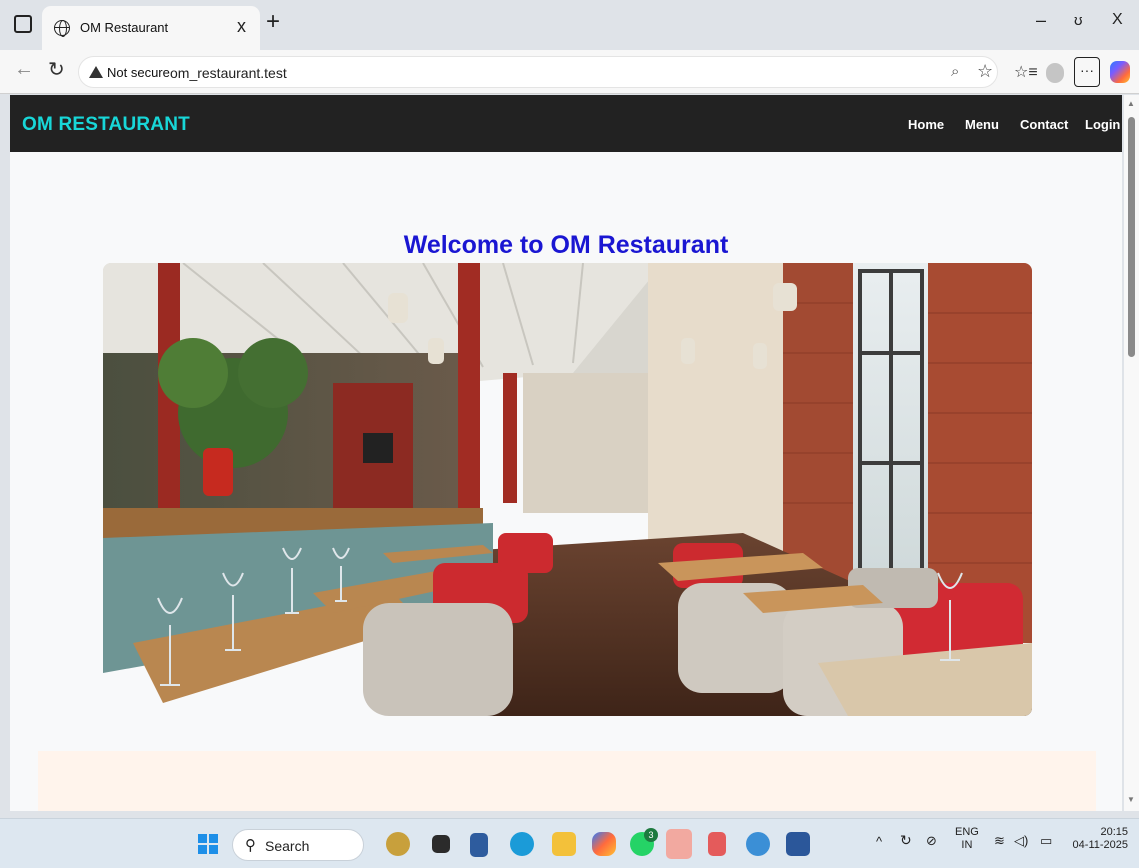 The height and width of the screenshot is (868, 1139). I want to click on copilot-taskbar-icon, so click(604, 844).